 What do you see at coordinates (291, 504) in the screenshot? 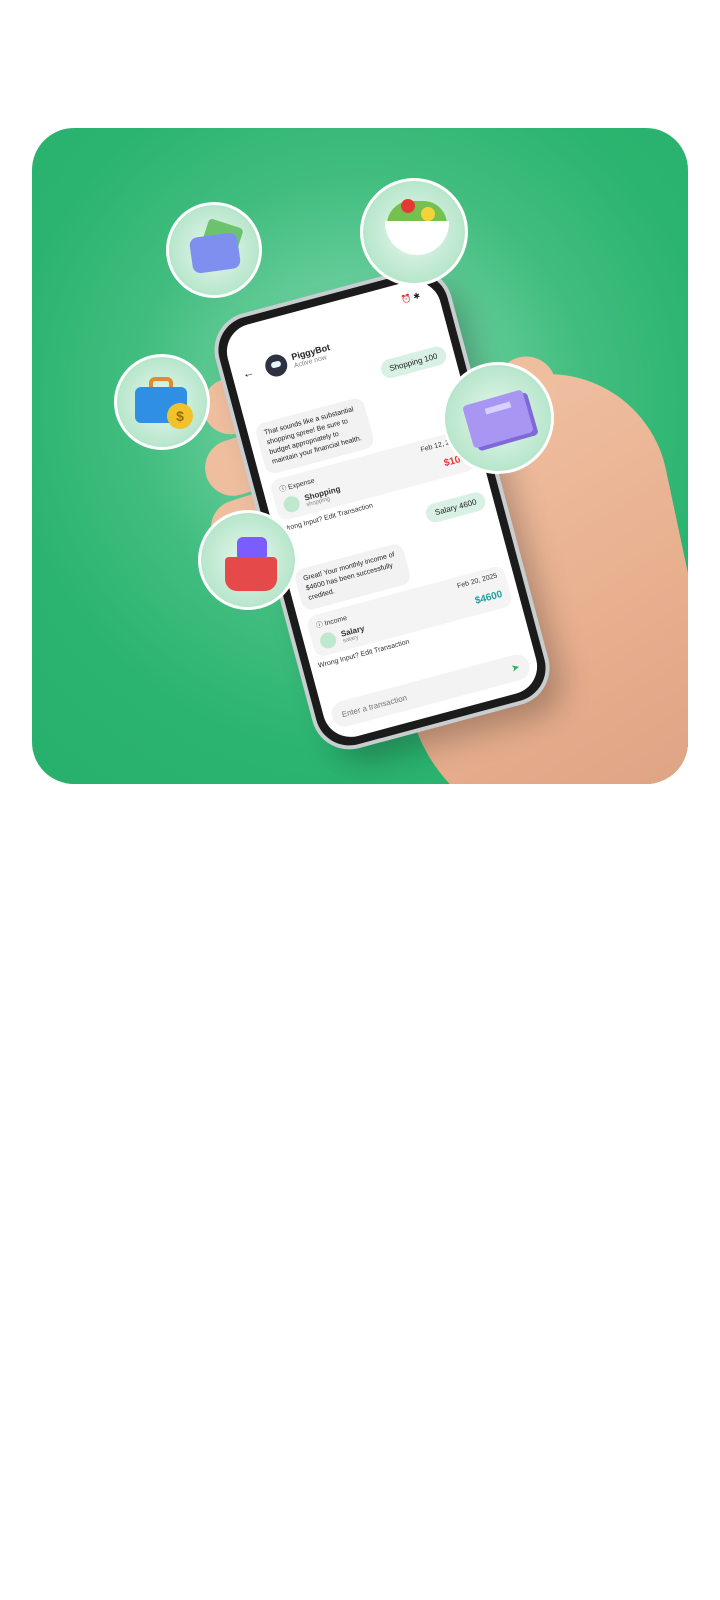
I see `shopping-cart-icon` at bounding box center [291, 504].